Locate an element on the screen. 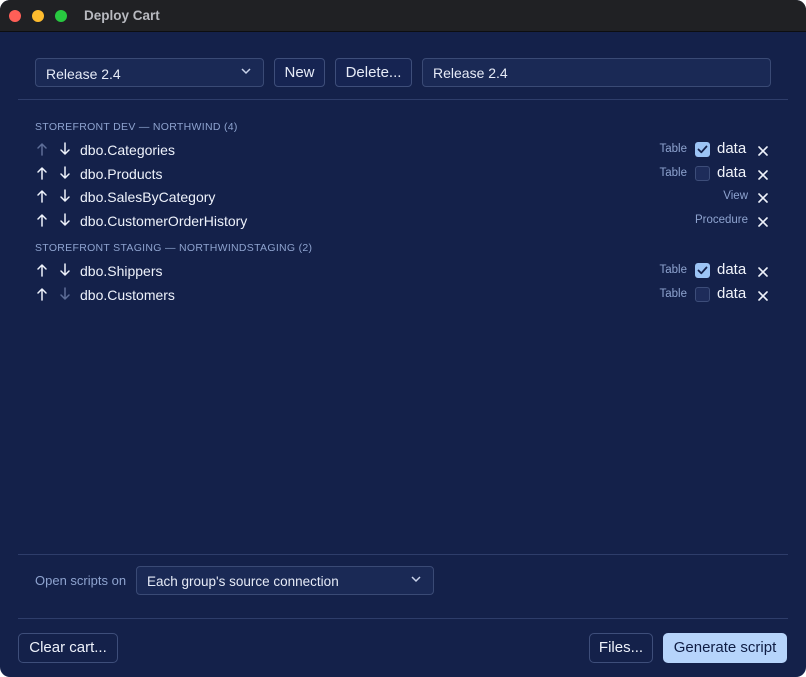 The width and height of the screenshot is (806, 677). object-name: dbo.SalesByCategory is located at coordinates (148, 197).